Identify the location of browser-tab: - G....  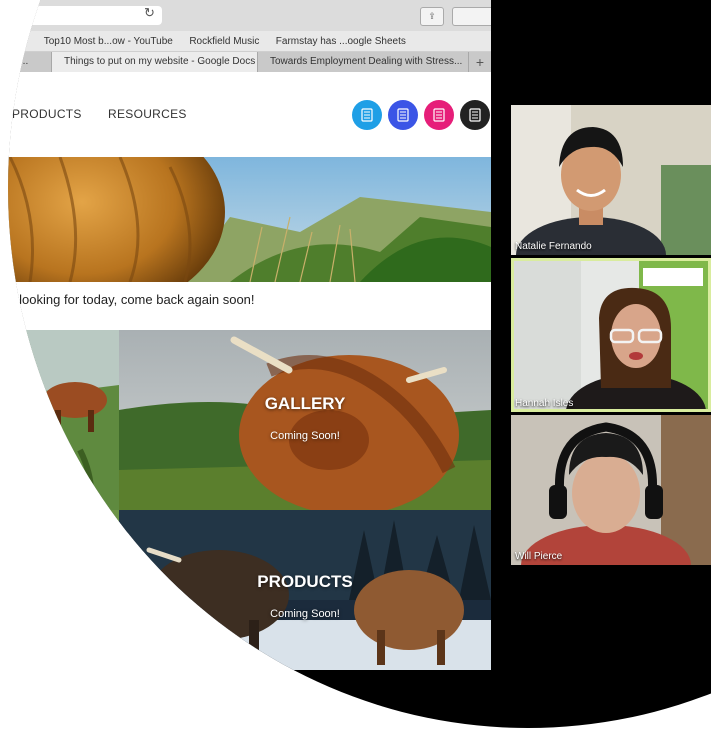
(30, 62).